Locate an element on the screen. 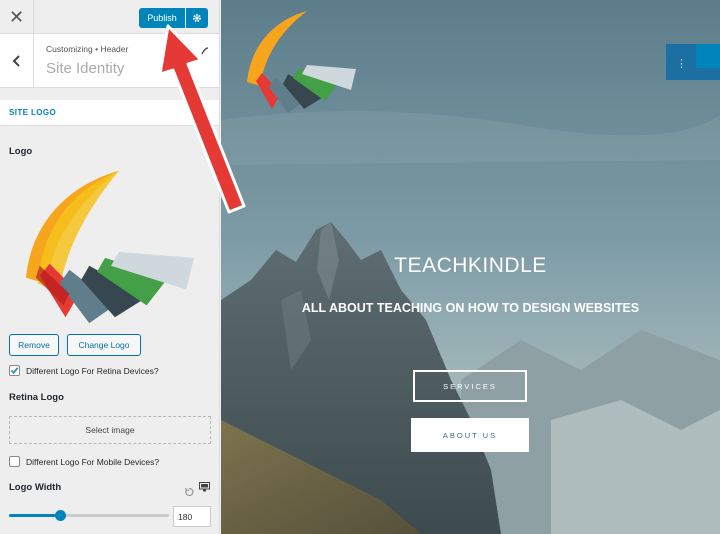  logo-label: Logo is located at coordinates (21, 151).